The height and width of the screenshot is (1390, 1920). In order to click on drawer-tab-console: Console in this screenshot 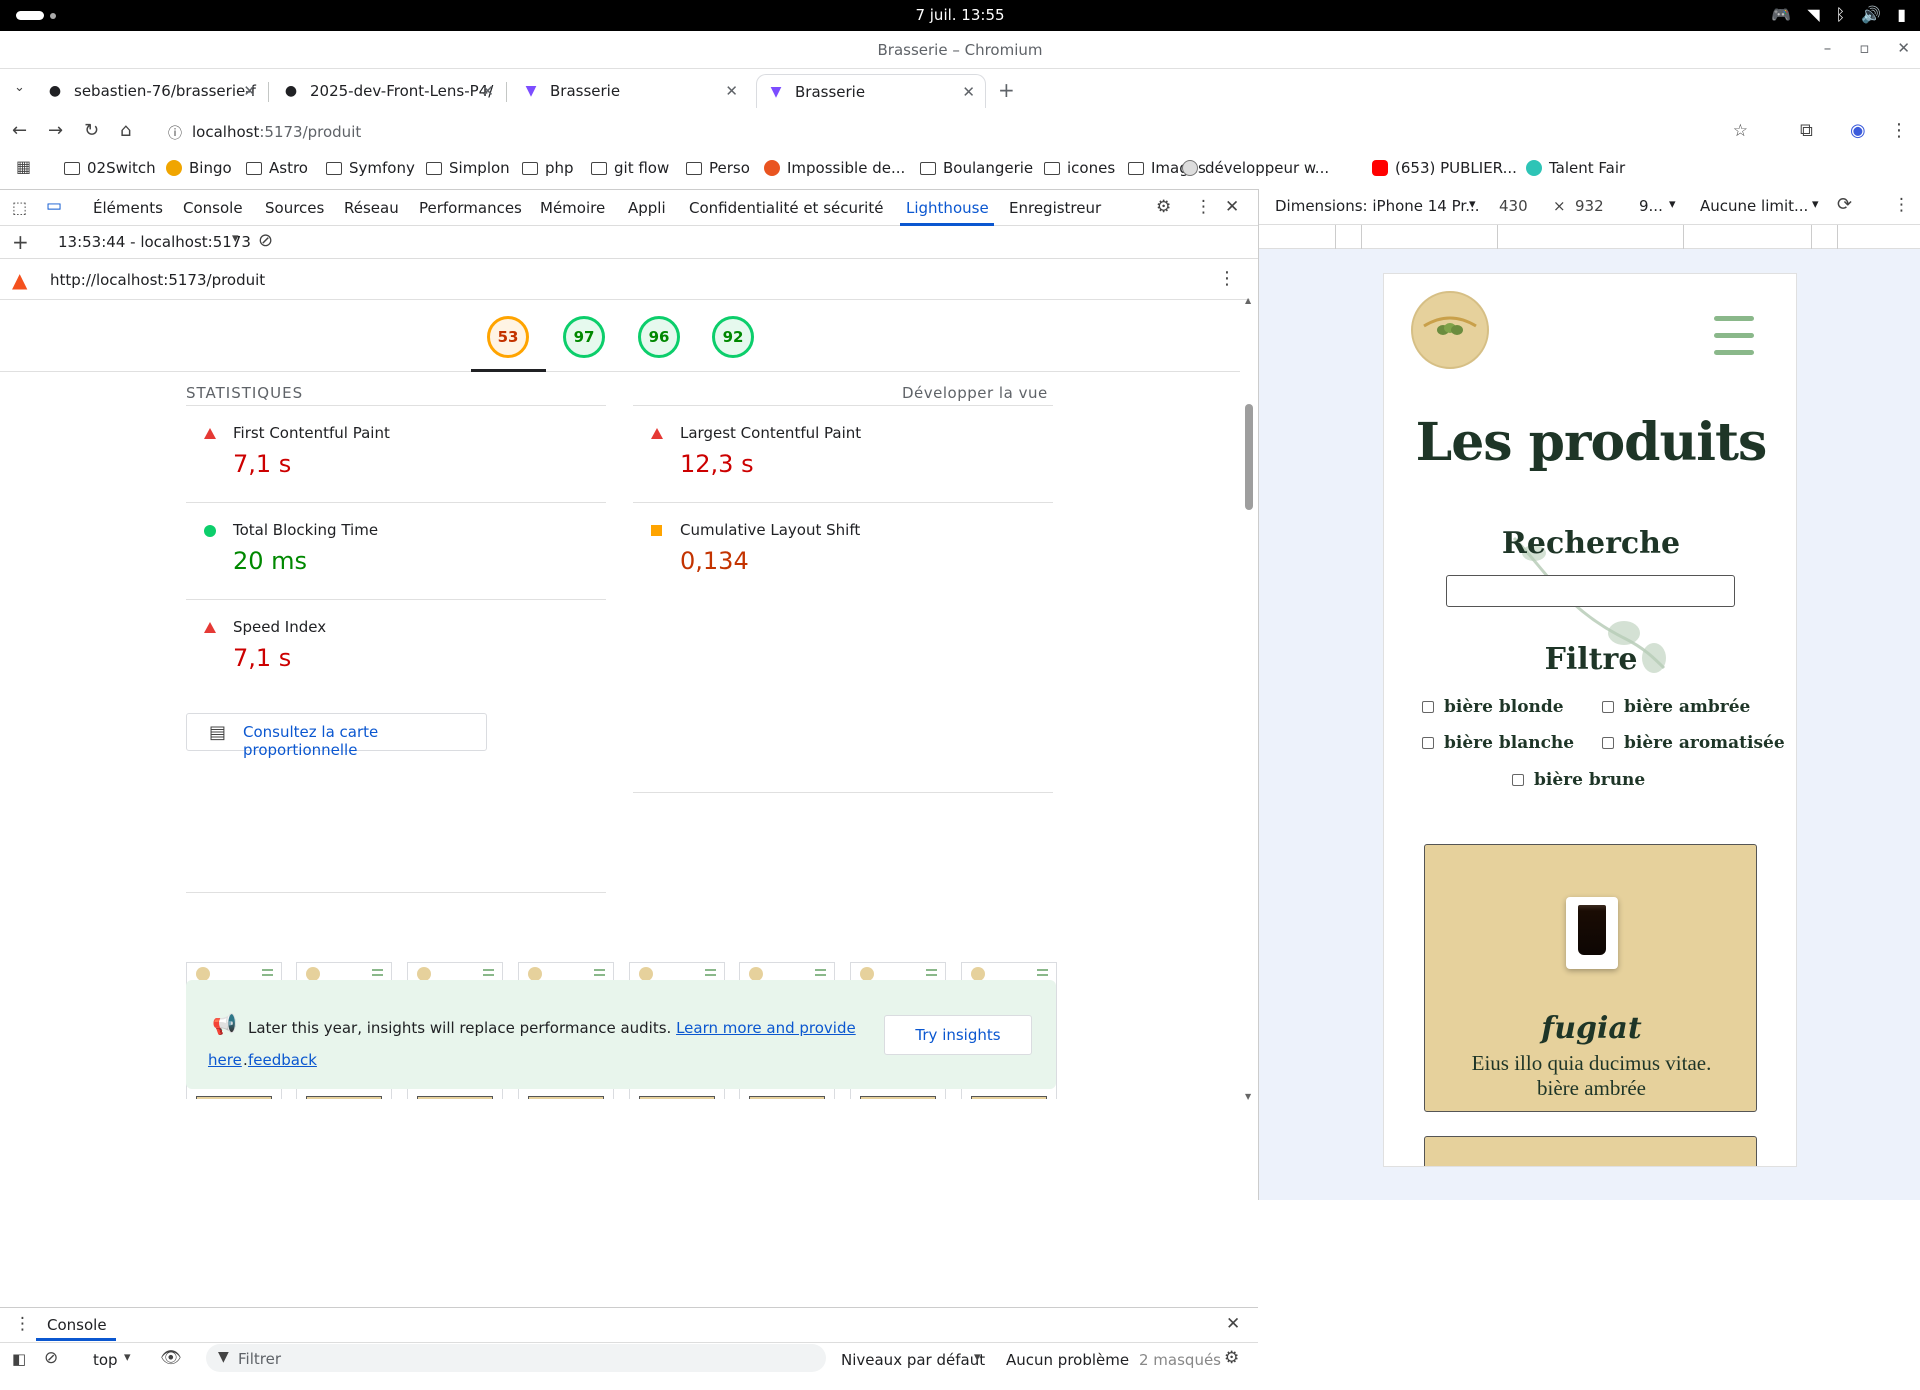, I will do `click(77, 1325)`.